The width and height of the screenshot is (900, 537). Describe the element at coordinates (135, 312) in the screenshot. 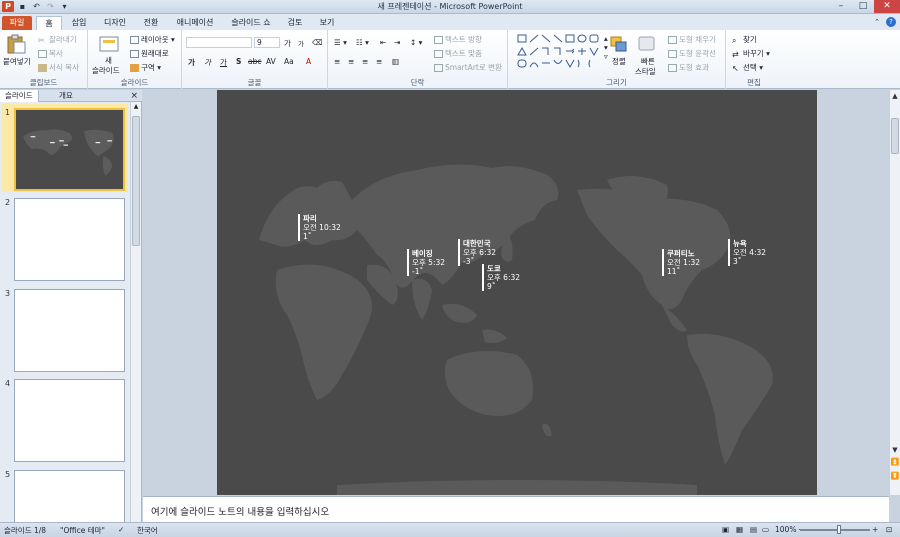

I see `thumbnail-scrollbar: ▲` at that location.